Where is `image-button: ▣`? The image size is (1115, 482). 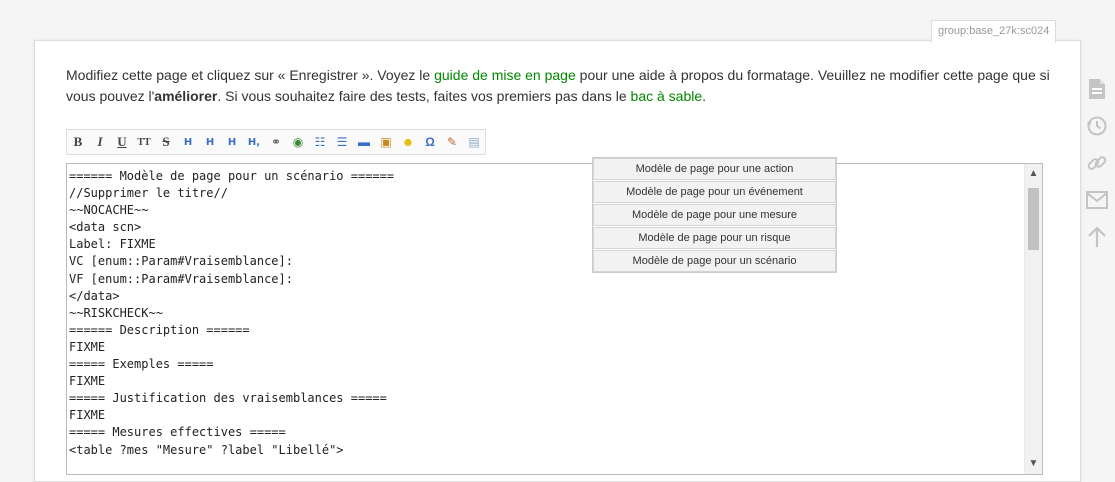
image-button: ▣ is located at coordinates (386, 142).